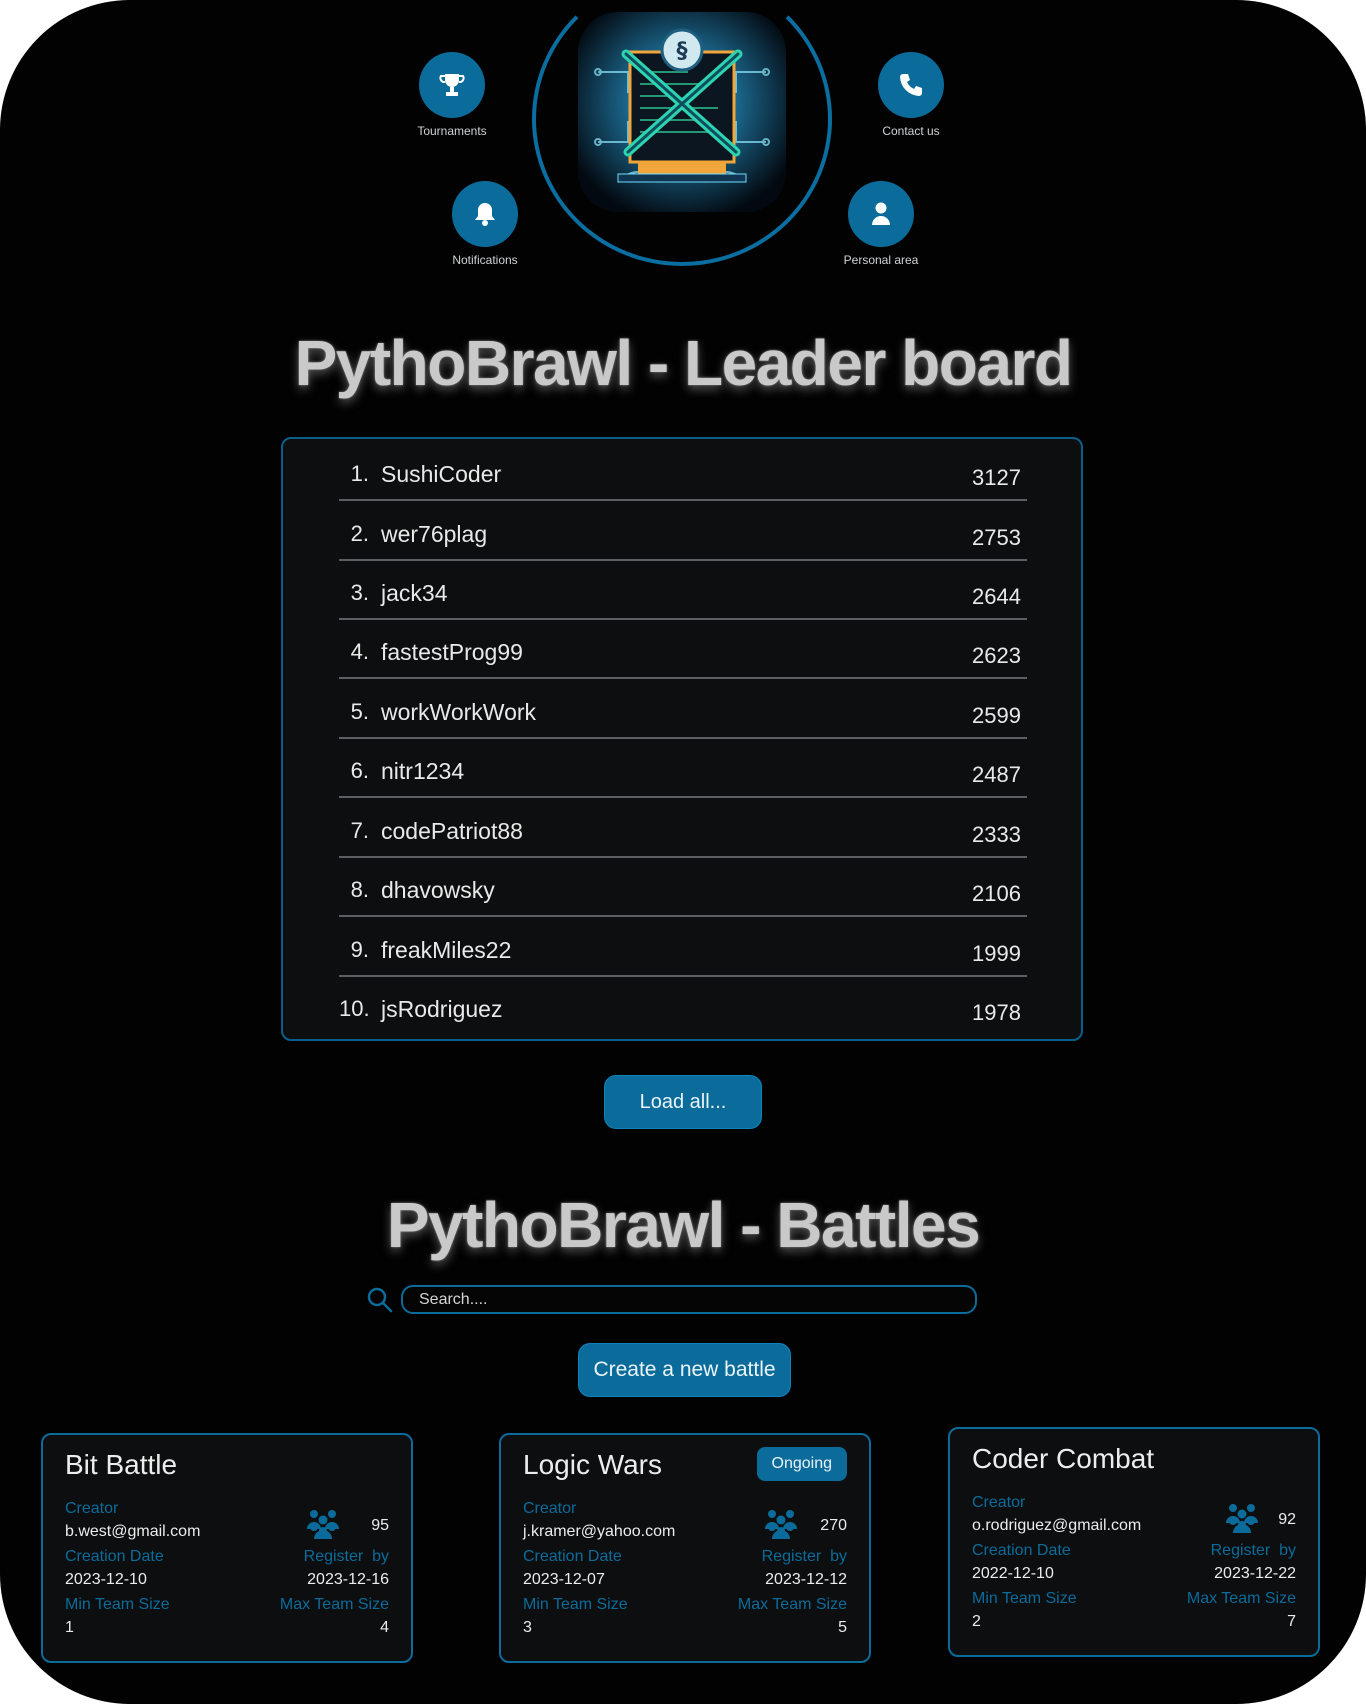 This screenshot has width=1366, height=1704. Describe the element at coordinates (121, 1464) in the screenshot. I see `battle-name: Bit Battle` at that location.